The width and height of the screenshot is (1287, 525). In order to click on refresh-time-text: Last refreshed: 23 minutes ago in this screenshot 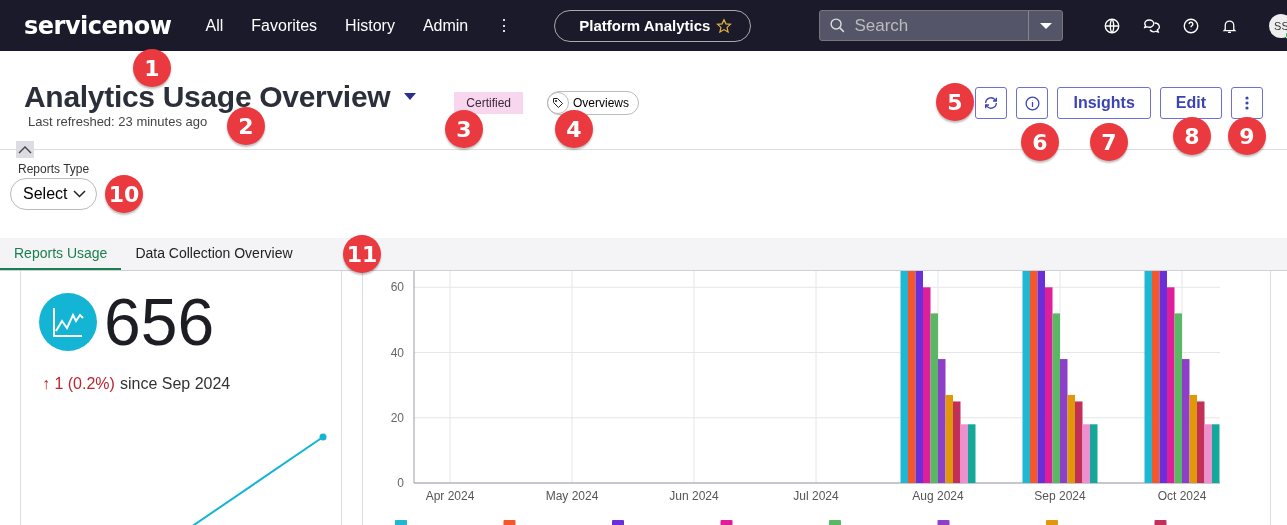, I will do `click(118, 121)`.